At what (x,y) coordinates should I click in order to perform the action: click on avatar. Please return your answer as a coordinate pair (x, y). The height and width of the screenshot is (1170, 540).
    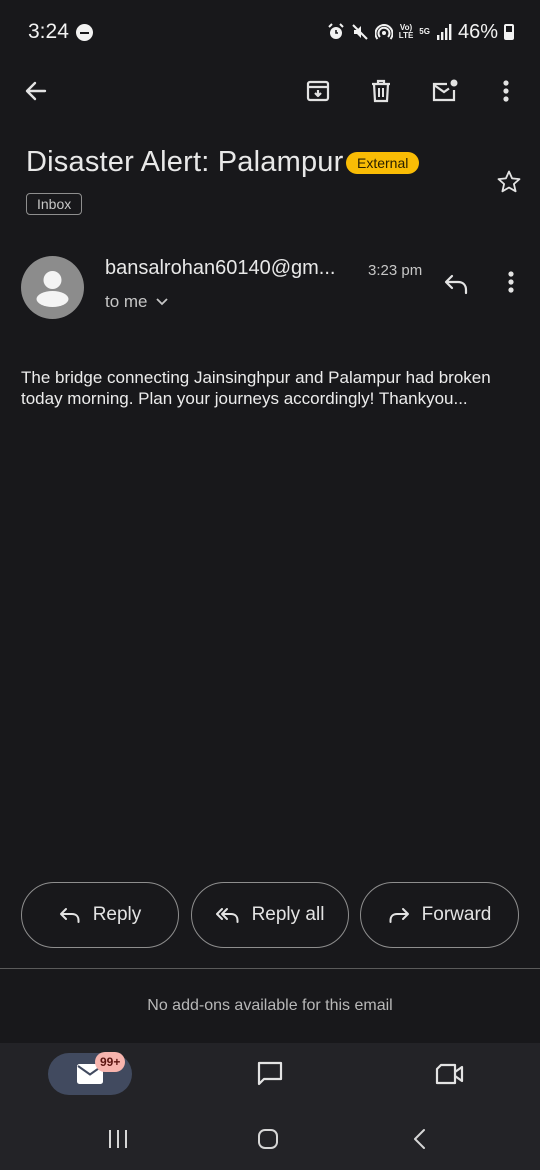
    Looking at the image, I should click on (52, 287).